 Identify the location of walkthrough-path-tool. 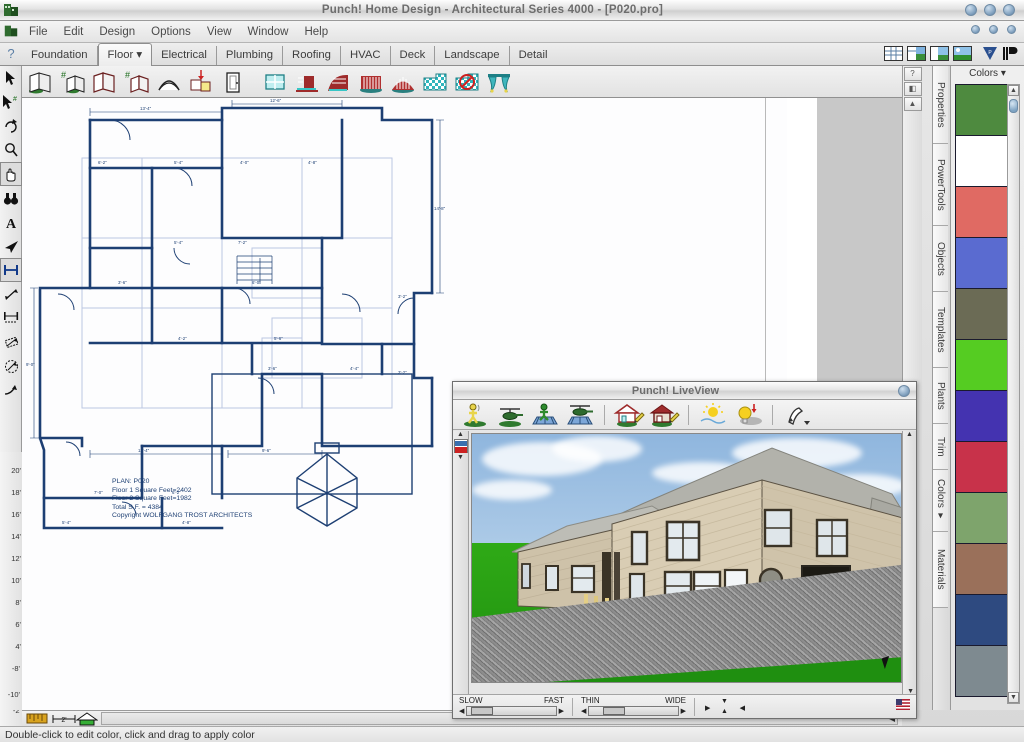
(545, 415).